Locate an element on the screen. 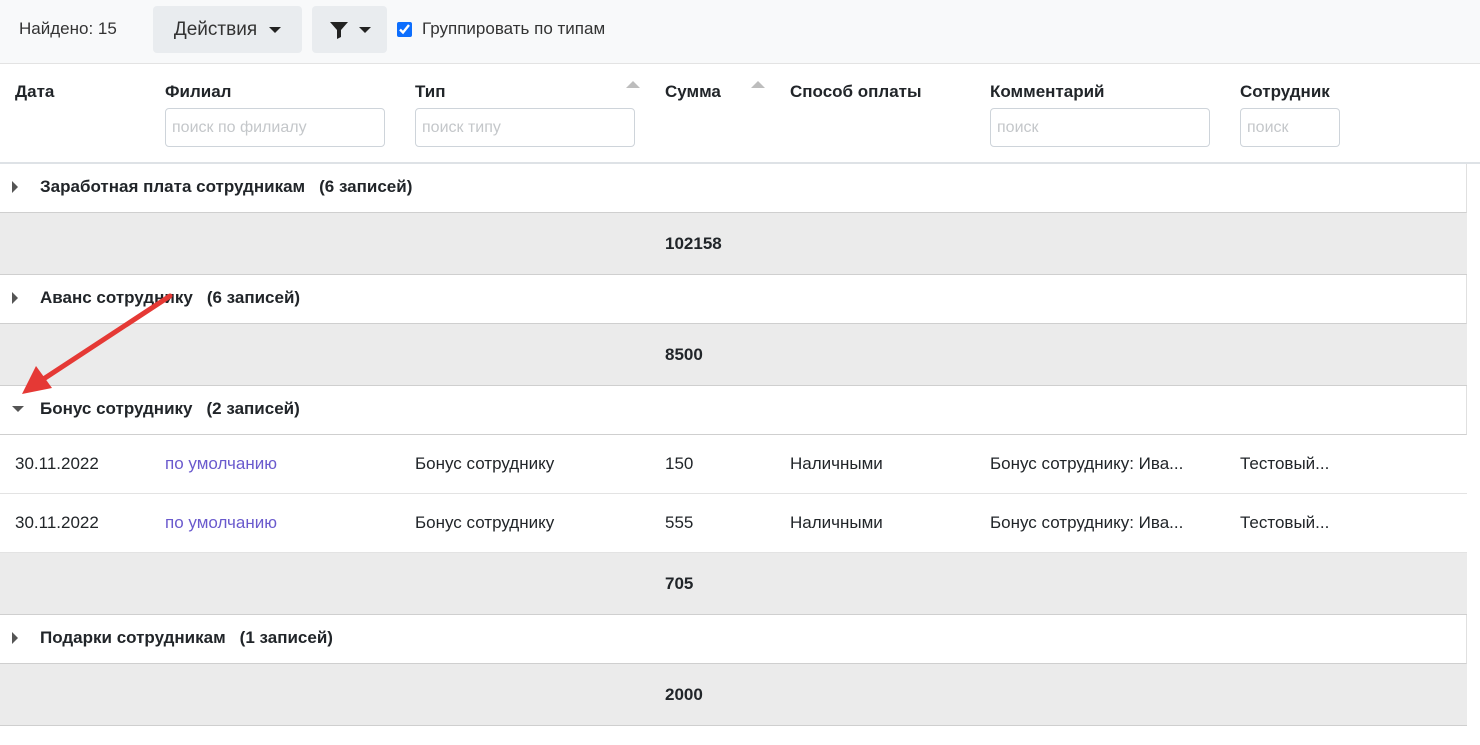  group-title: Аванс сотруднику is located at coordinates (116, 297).